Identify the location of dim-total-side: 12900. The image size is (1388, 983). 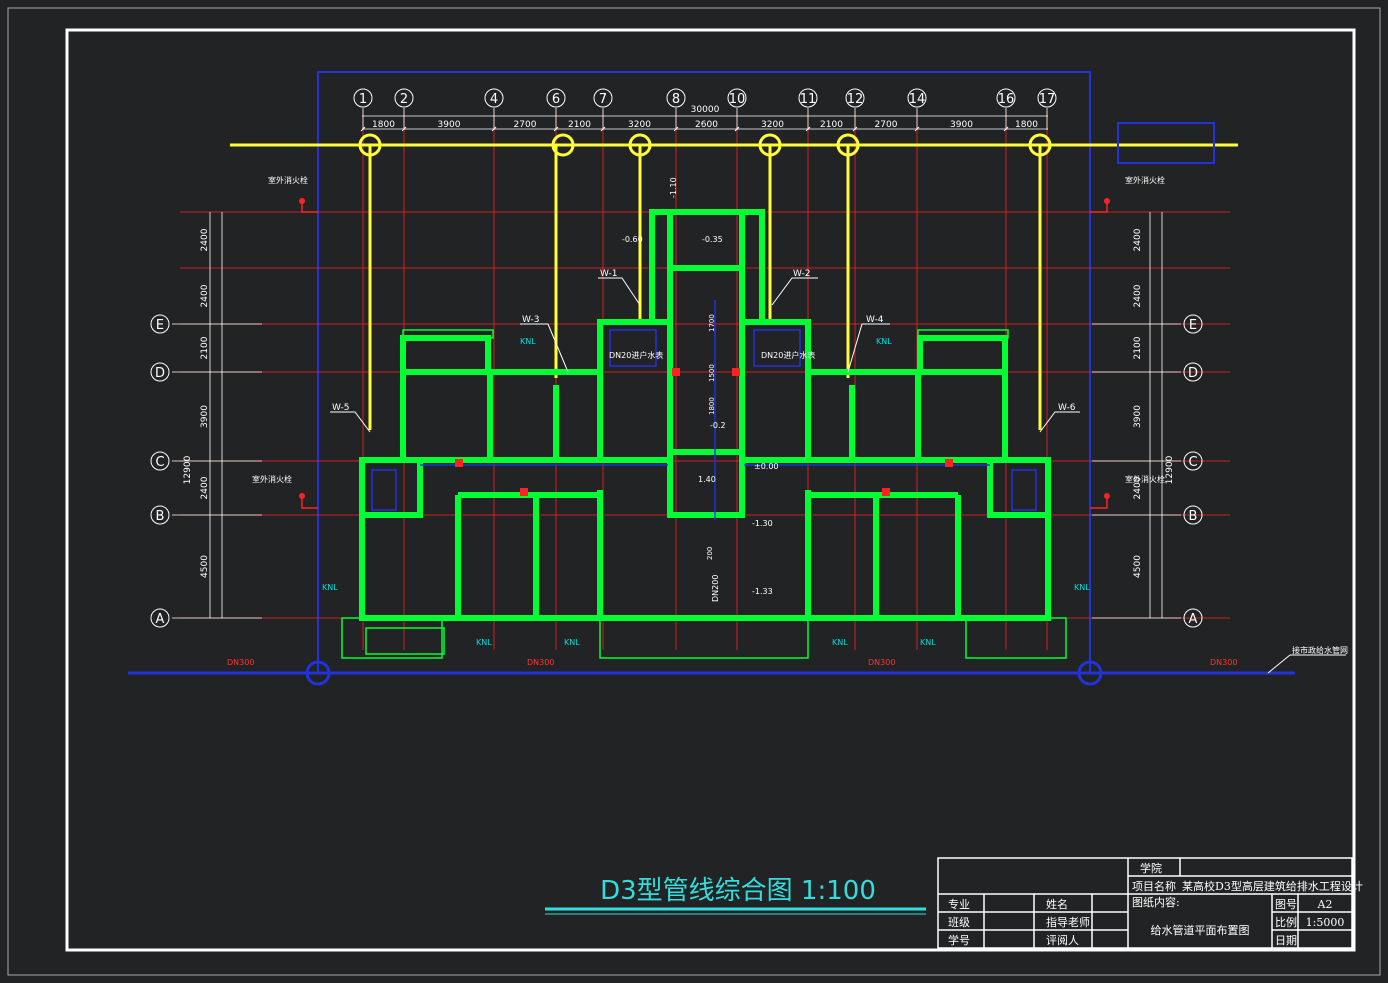
(188, 469).